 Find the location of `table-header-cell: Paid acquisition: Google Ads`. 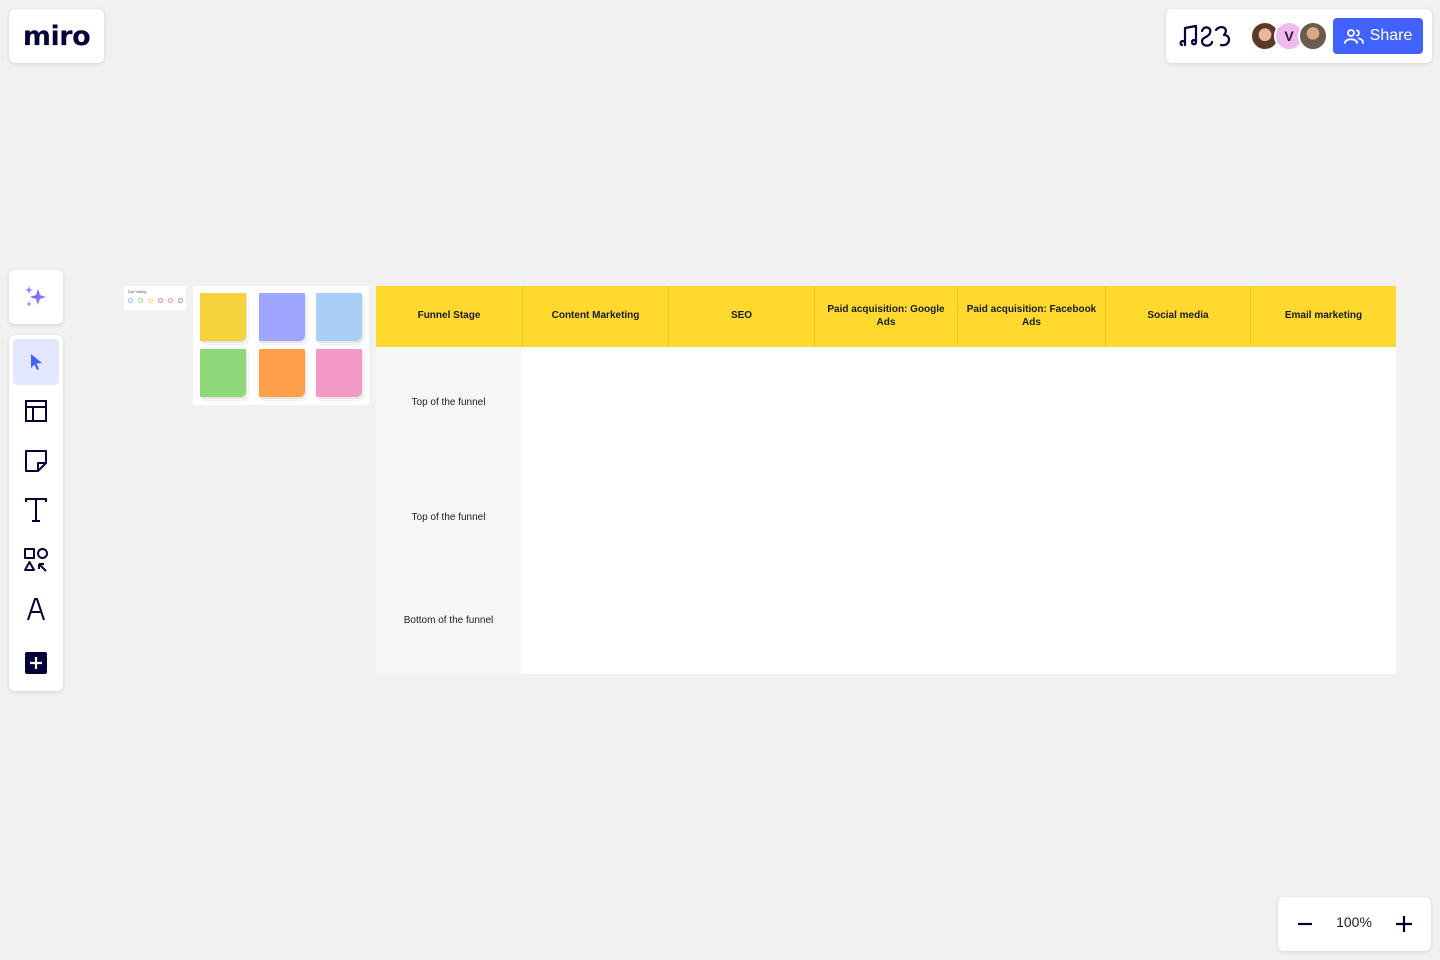

table-header-cell: Paid acquisition: Google Ads is located at coordinates (885, 316).